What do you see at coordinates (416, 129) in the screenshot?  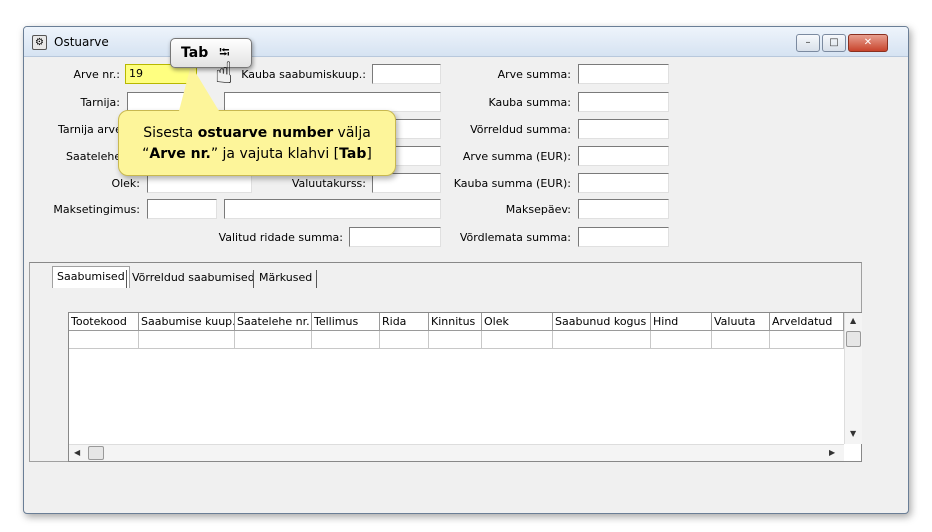 I see `tarnija-arve-field` at bounding box center [416, 129].